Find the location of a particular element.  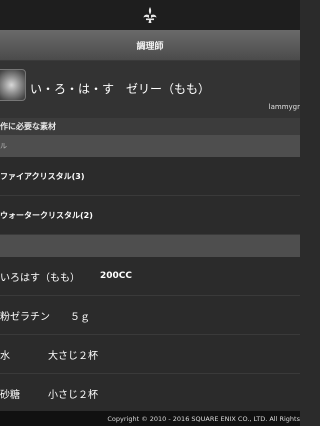

crystal-section-header: ル is located at coordinates (150, 146).